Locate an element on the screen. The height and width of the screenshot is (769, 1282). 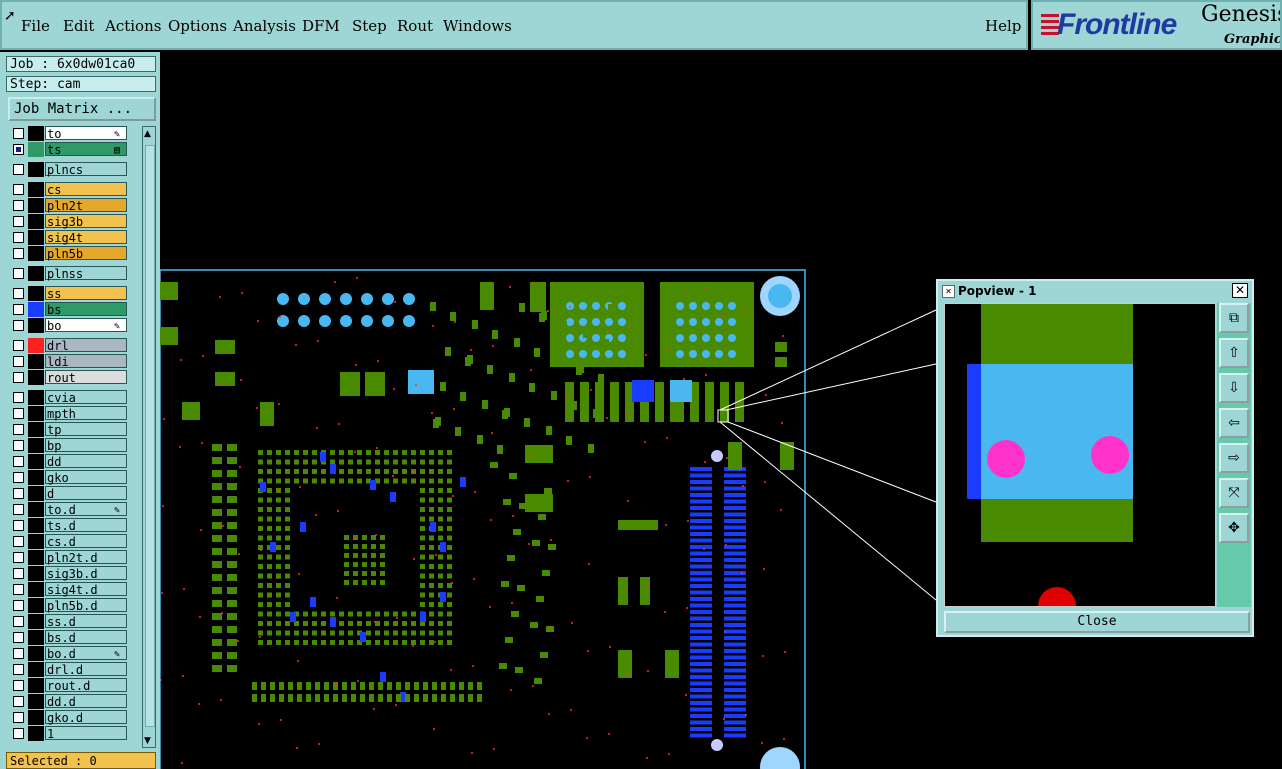
layer-scrollbar: ▲ ▼ is located at coordinates (149, 437).